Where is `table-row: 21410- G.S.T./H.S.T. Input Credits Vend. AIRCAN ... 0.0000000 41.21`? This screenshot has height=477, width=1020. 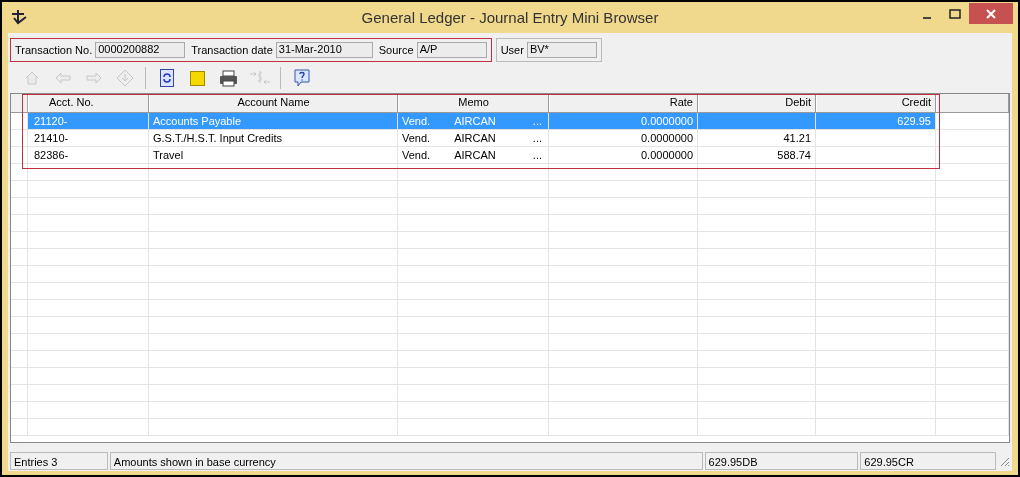 table-row: 21410- G.S.T./H.S.T. Input Credits Vend. AIRCAN ... 0.0000000 41.21 is located at coordinates (510, 138).